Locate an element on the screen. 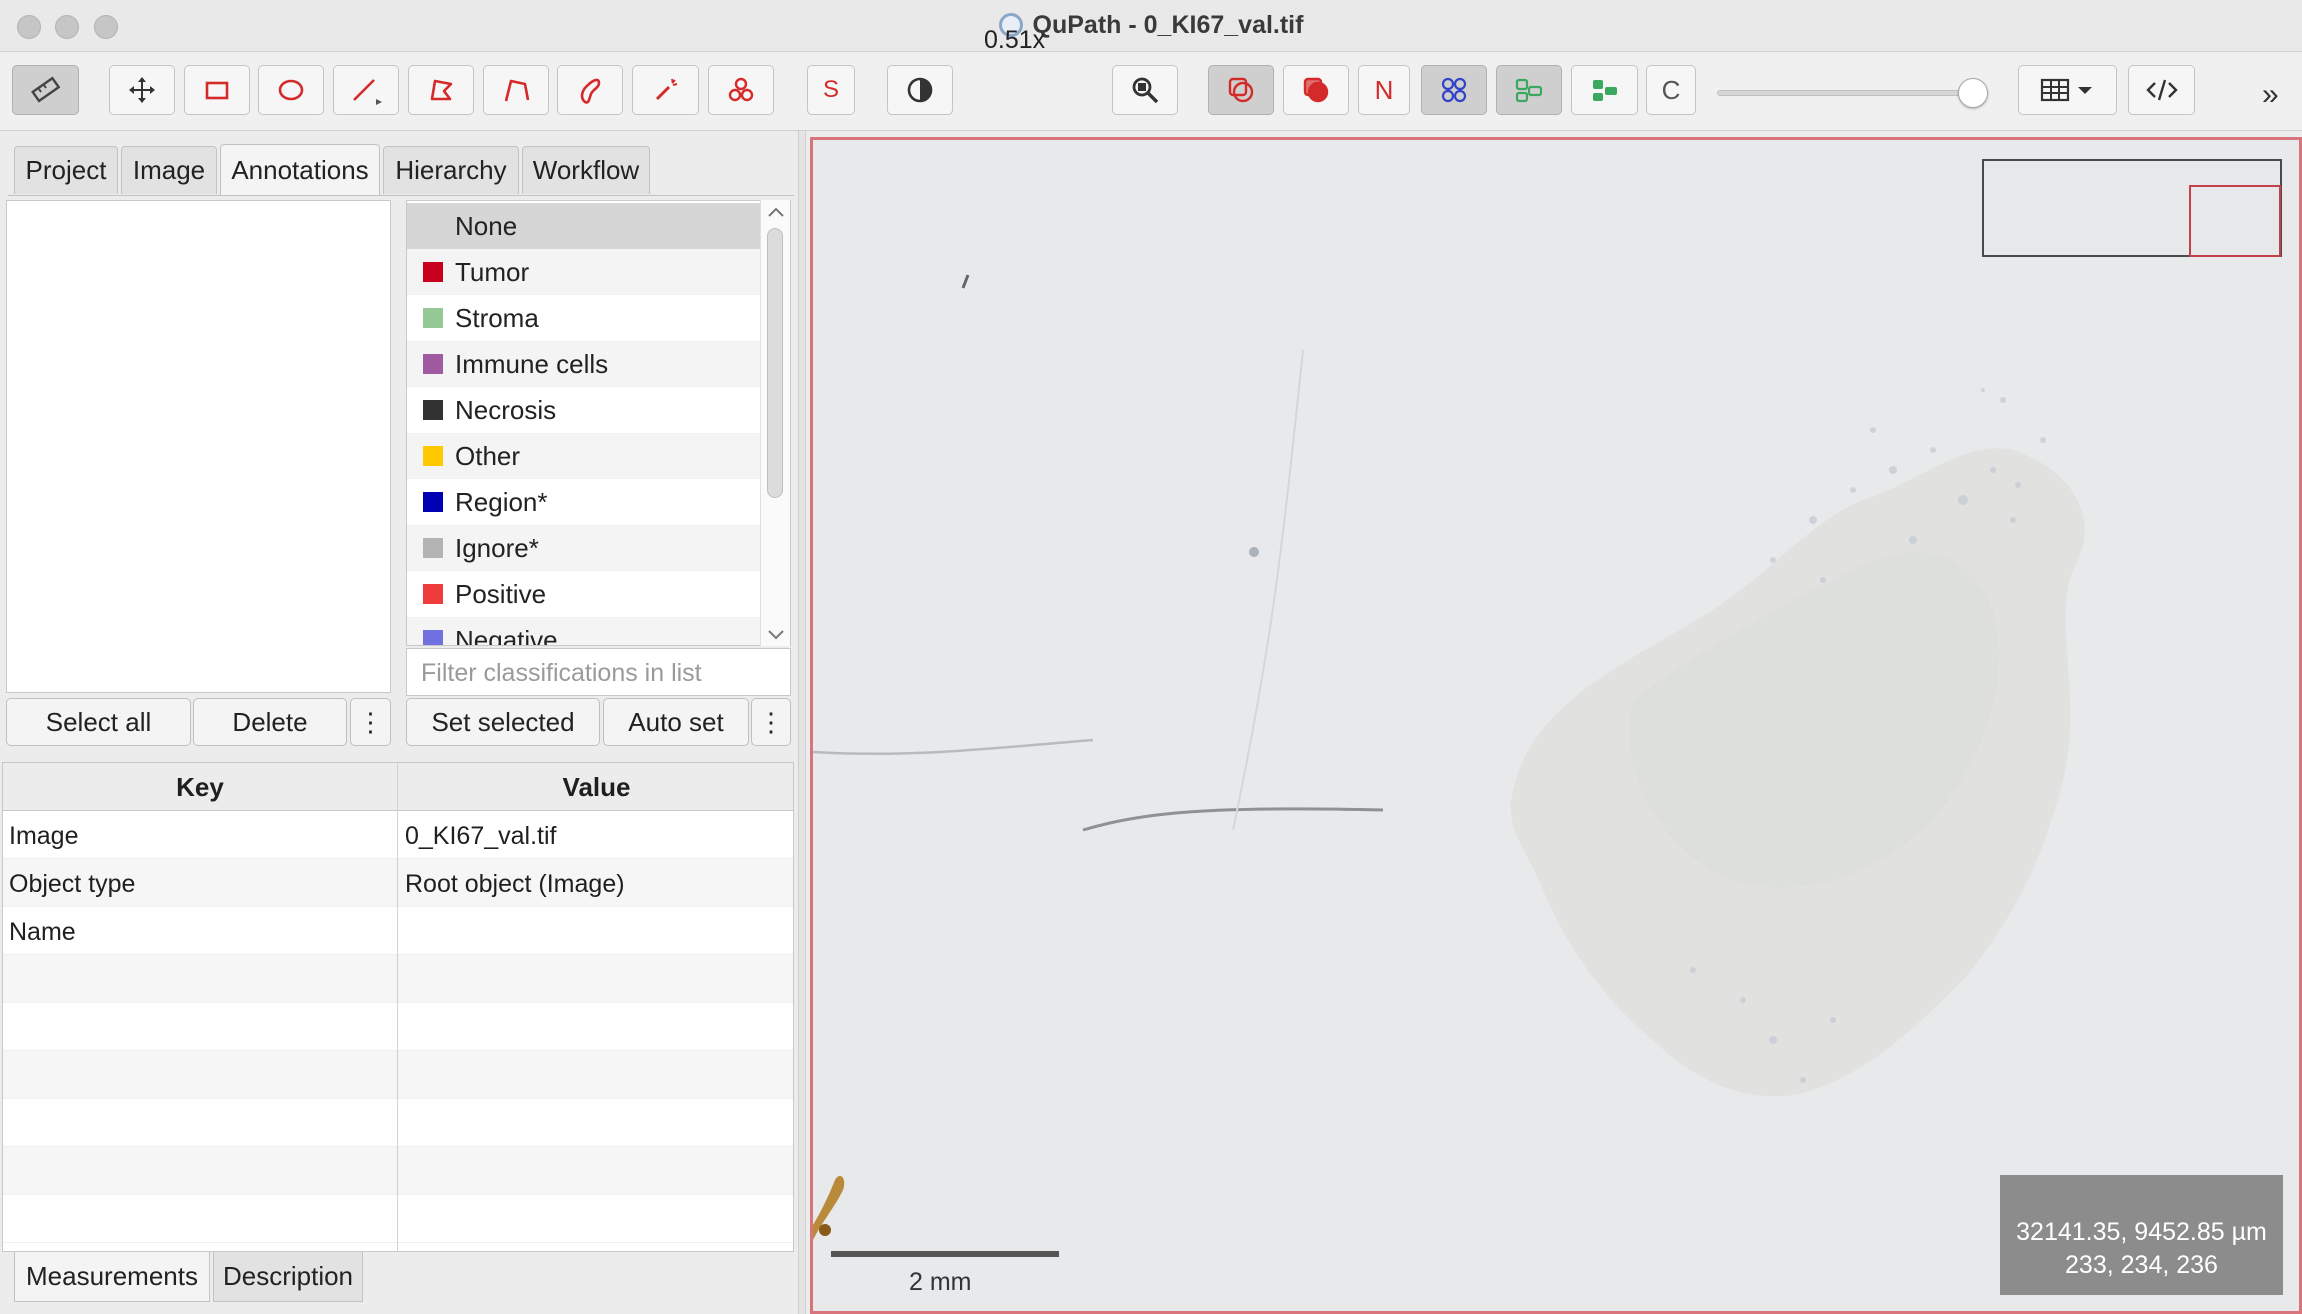 This screenshot has height=1314, width=2302. brightness-contrast-button is located at coordinates (920, 90).